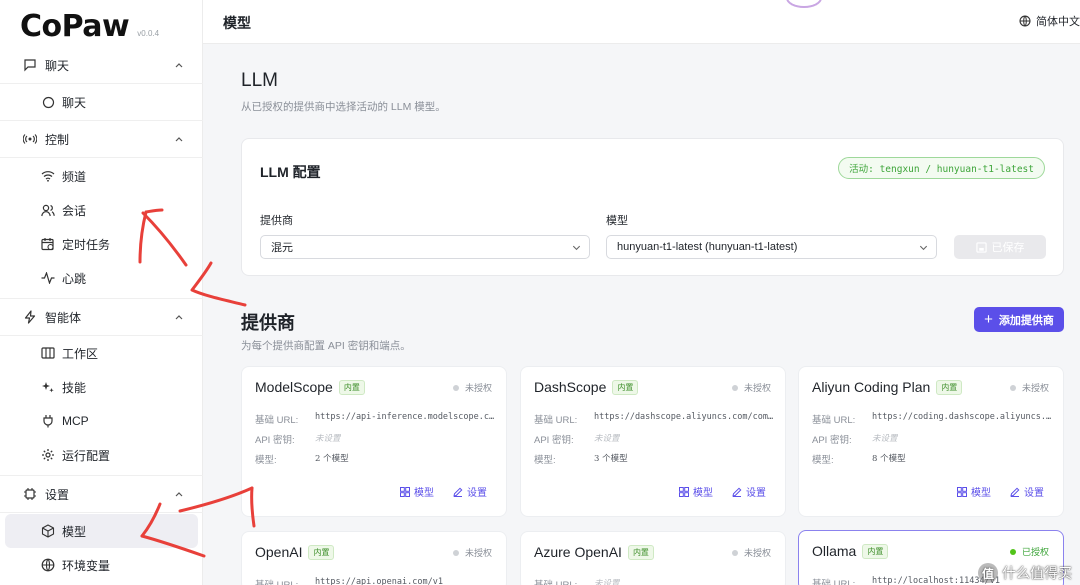 Image resolution: width=1080 pixels, height=585 pixels. Describe the element at coordinates (326, 346) in the screenshot. I see `providers-description: 为每个提供商配置 API 密钥和端点。` at that location.